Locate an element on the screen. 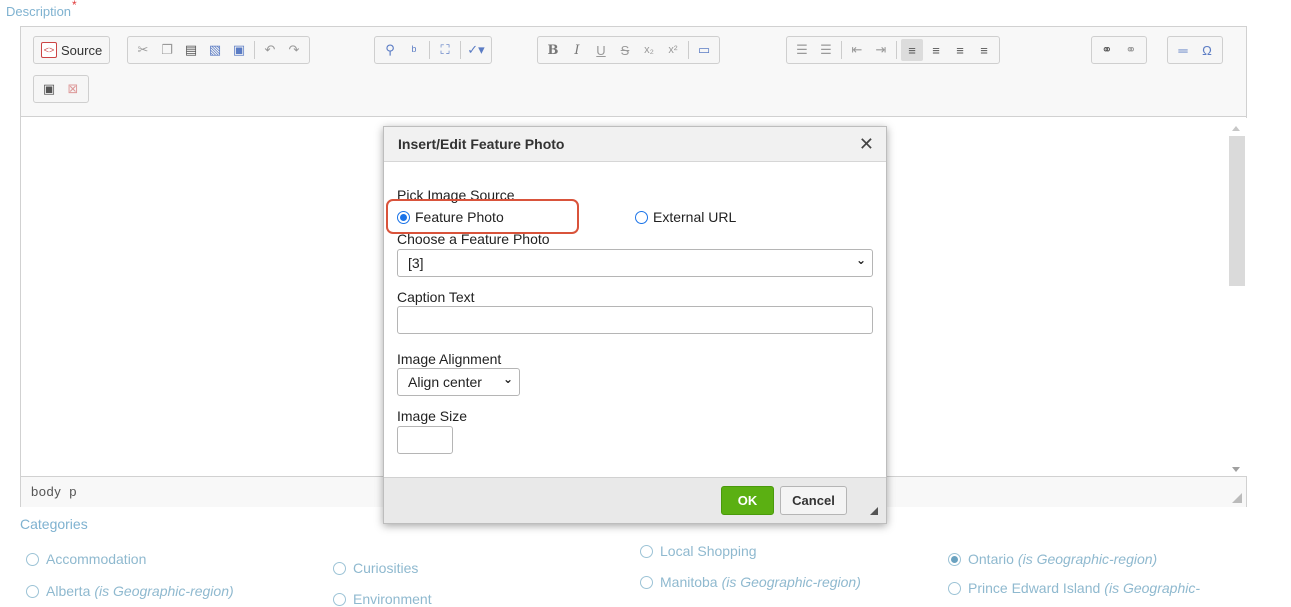 The height and width of the screenshot is (607, 1291). special-char-button: Ω is located at coordinates (1207, 50).